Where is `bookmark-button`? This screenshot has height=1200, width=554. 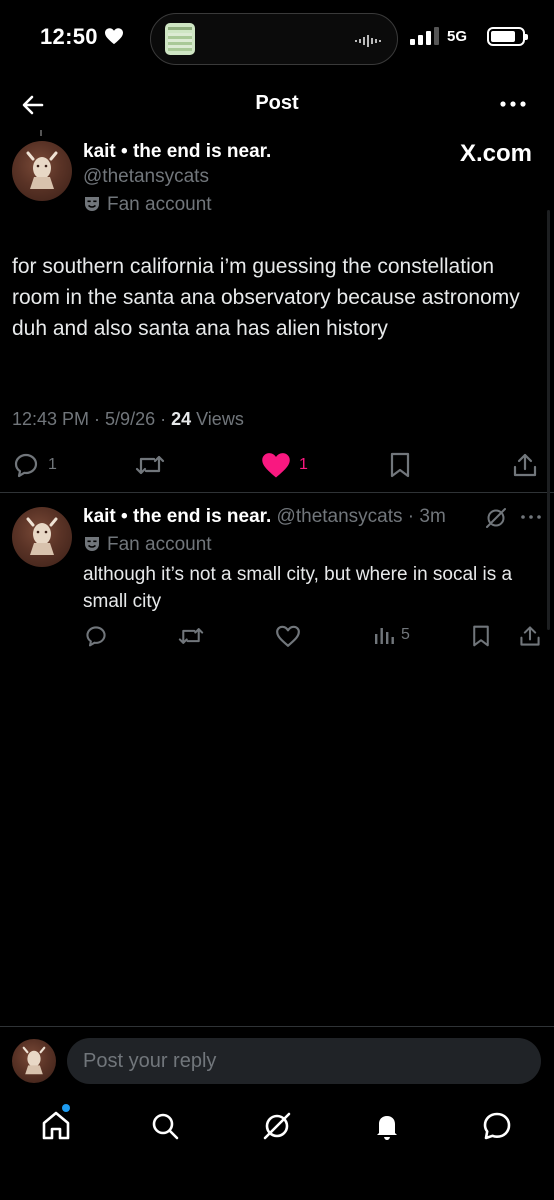
bookmark-button is located at coordinates (400, 465).